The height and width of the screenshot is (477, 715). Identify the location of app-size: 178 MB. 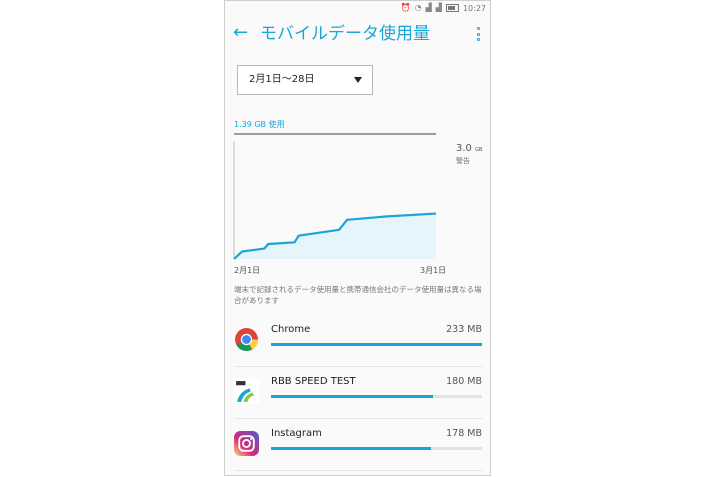
(464, 433).